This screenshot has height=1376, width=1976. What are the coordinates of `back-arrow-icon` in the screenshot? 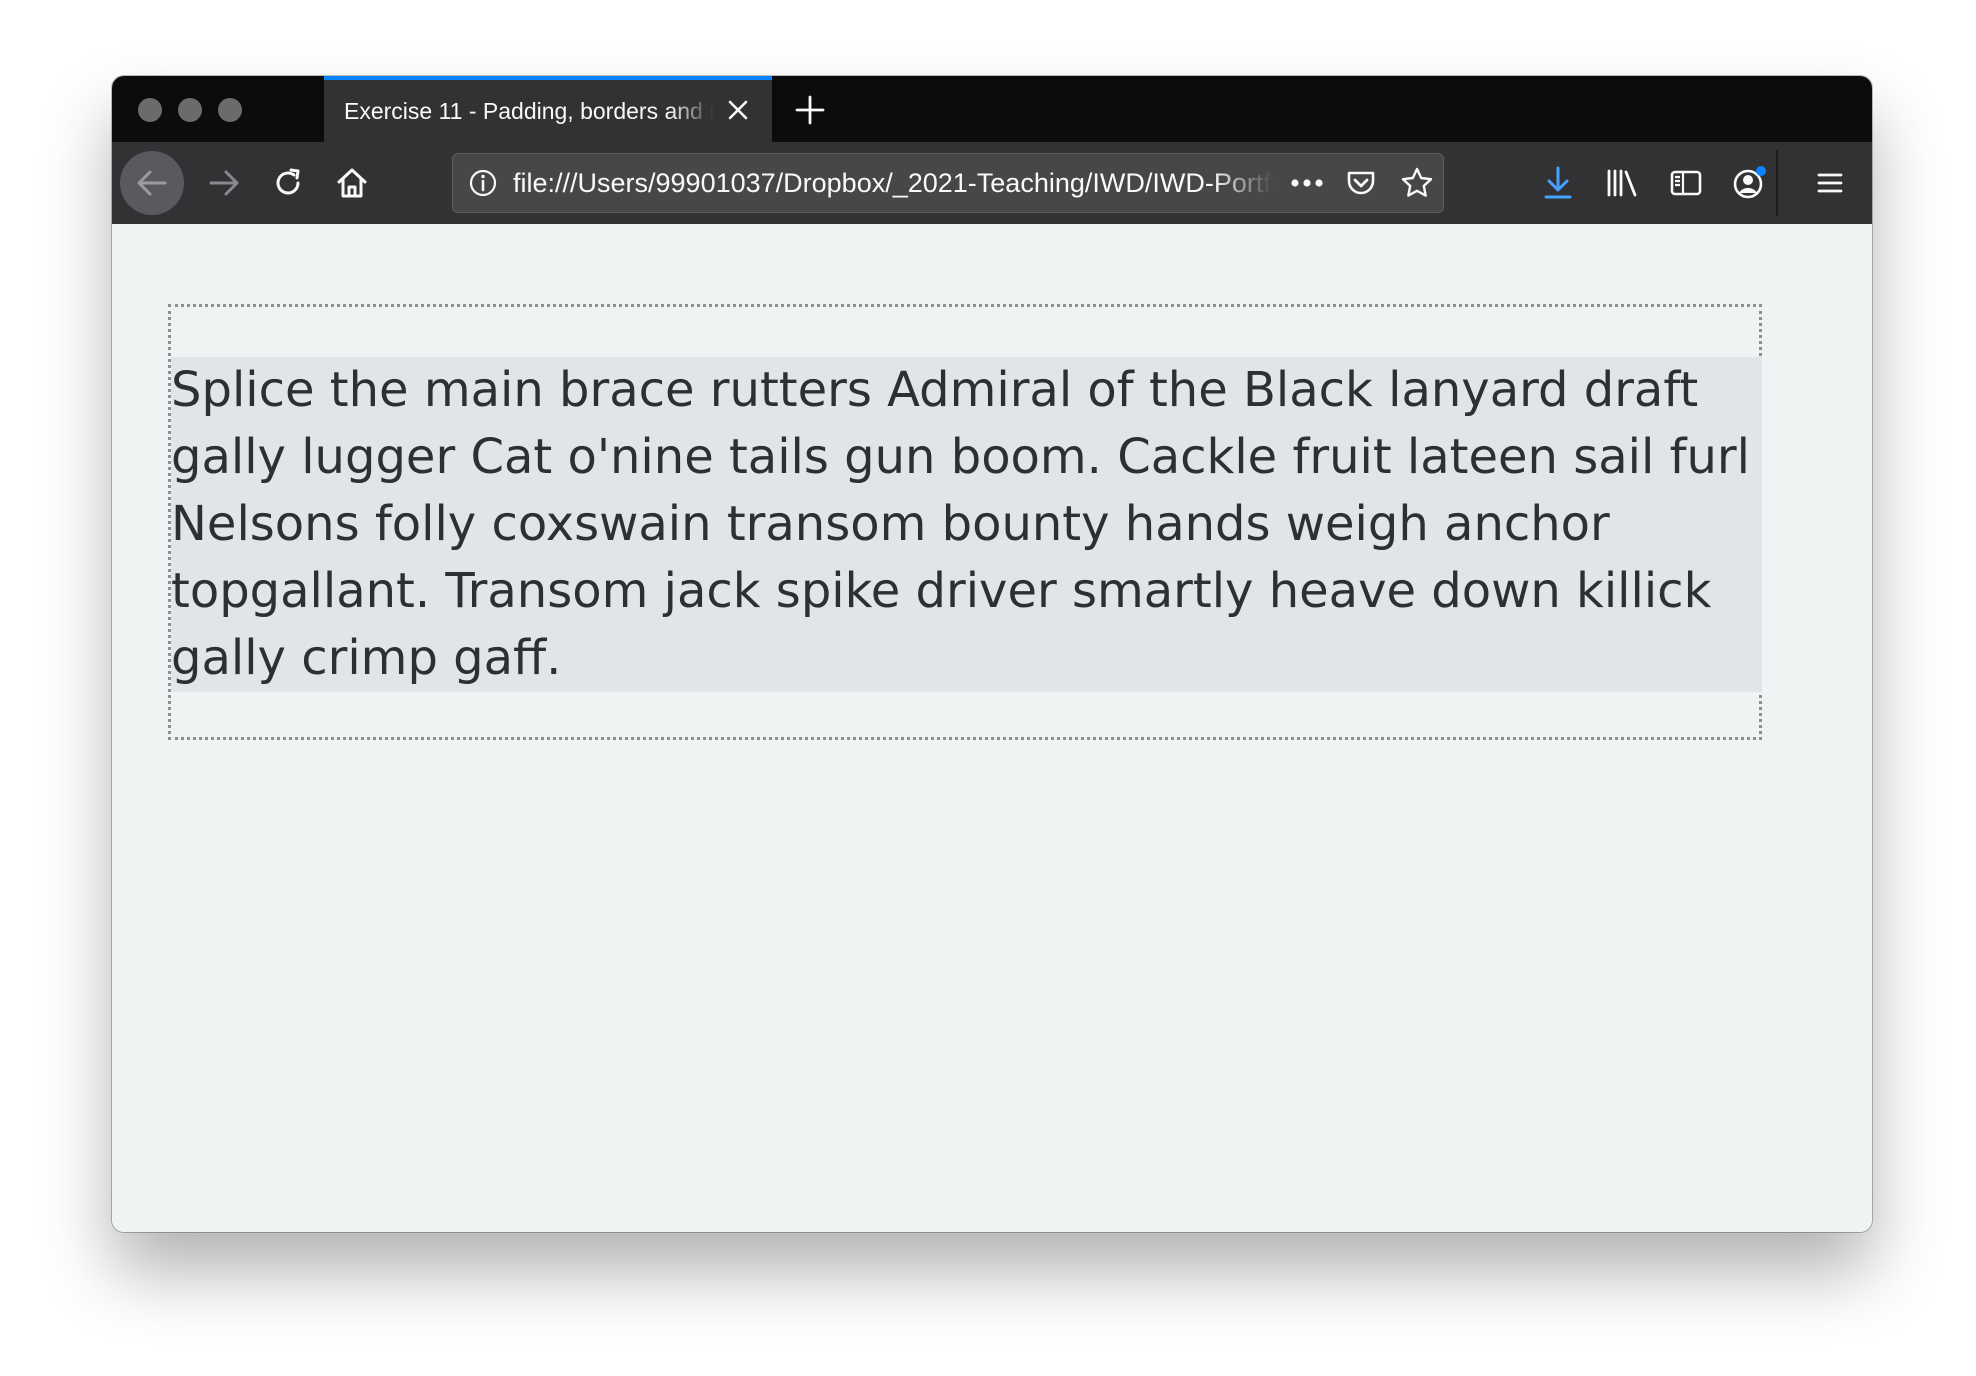 It's located at (152, 183).